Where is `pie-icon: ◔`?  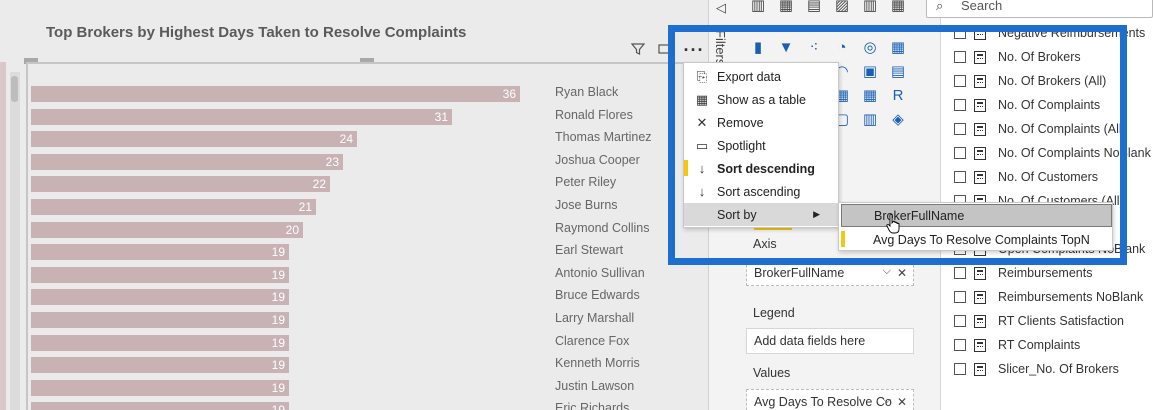
pie-icon: ◔ is located at coordinates (842, 47).